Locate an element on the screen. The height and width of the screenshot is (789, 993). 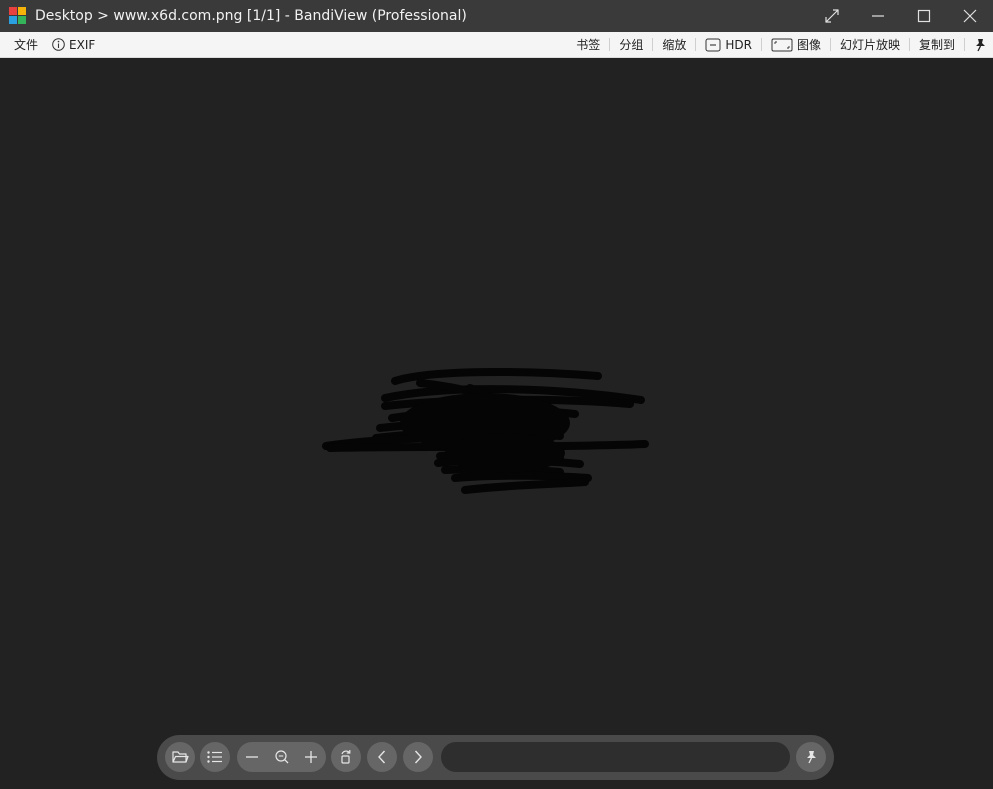
fullscreen-button is located at coordinates (832, 16).